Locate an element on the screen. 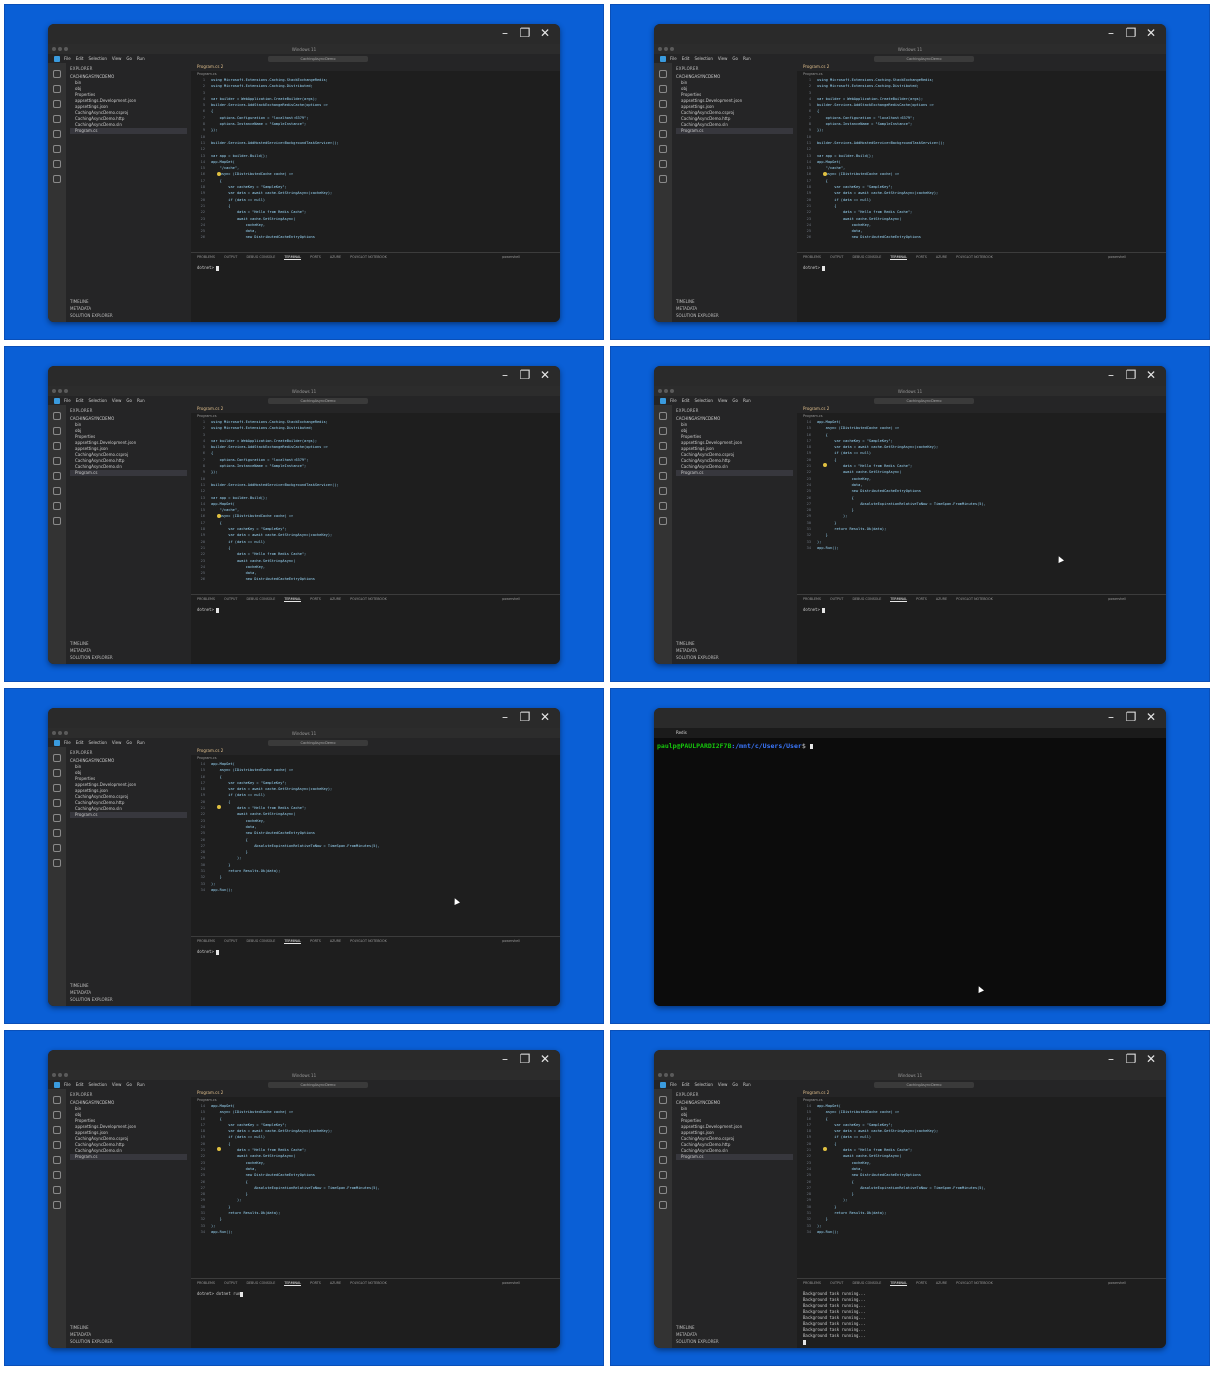 This screenshot has height=1373, width=1215. panel-tab: POLYGLOT NOTEBOOK is located at coordinates (974, 1283).